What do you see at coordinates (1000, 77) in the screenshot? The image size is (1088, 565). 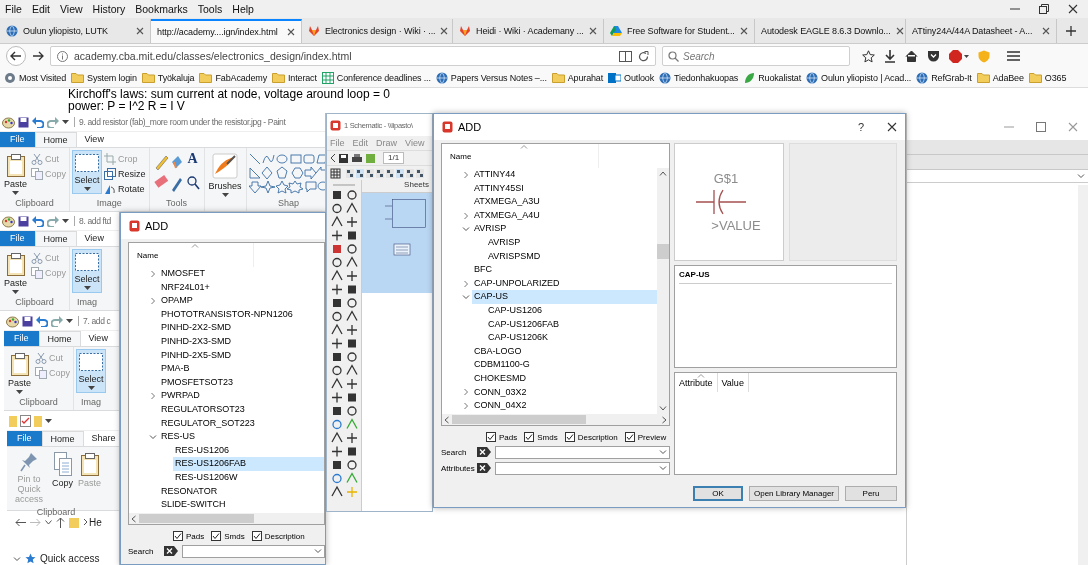 I see `bookmark-link: AdaBee` at bounding box center [1000, 77].